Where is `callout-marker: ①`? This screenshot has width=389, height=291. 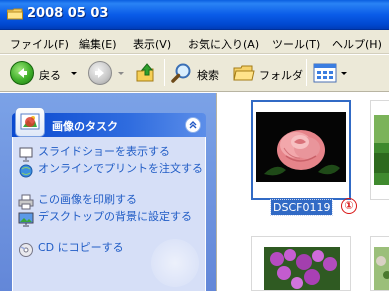 callout-marker: ① is located at coordinates (349, 206).